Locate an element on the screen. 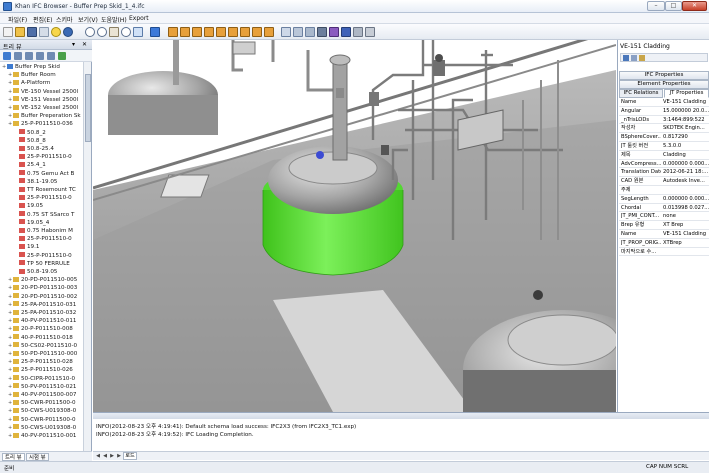 This screenshot has width=709, height=473. menu-edit: 편집(E) is located at coordinates (43, 19).